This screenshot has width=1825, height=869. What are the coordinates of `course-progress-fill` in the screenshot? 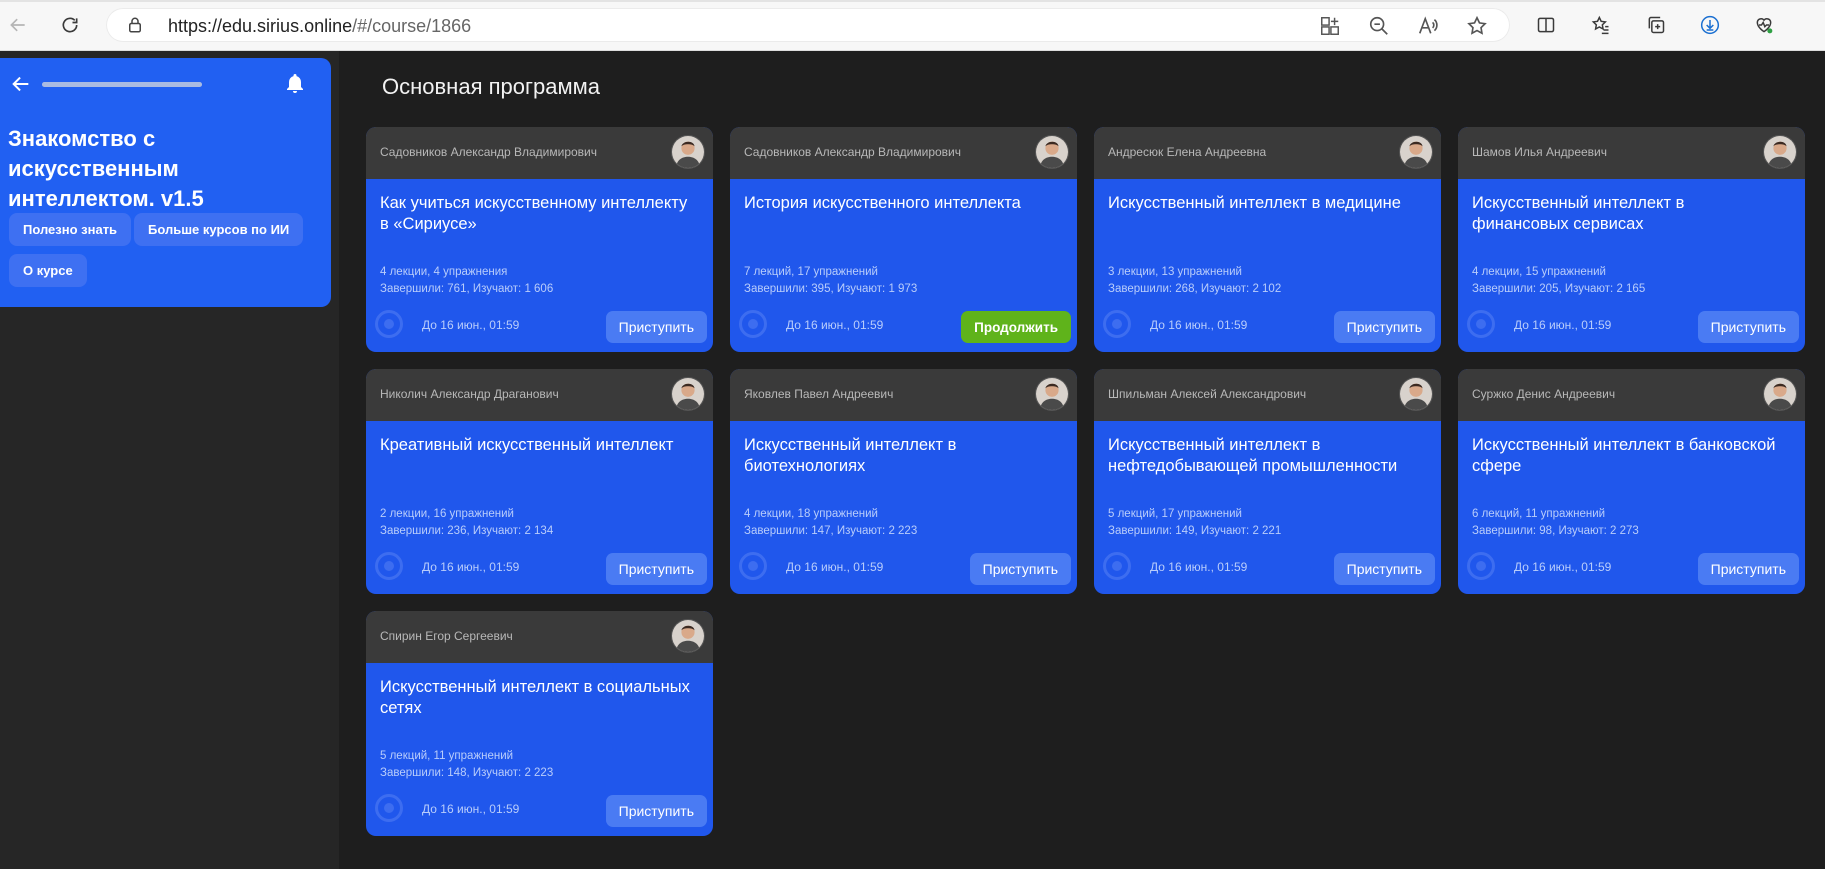 It's located at (122, 84).